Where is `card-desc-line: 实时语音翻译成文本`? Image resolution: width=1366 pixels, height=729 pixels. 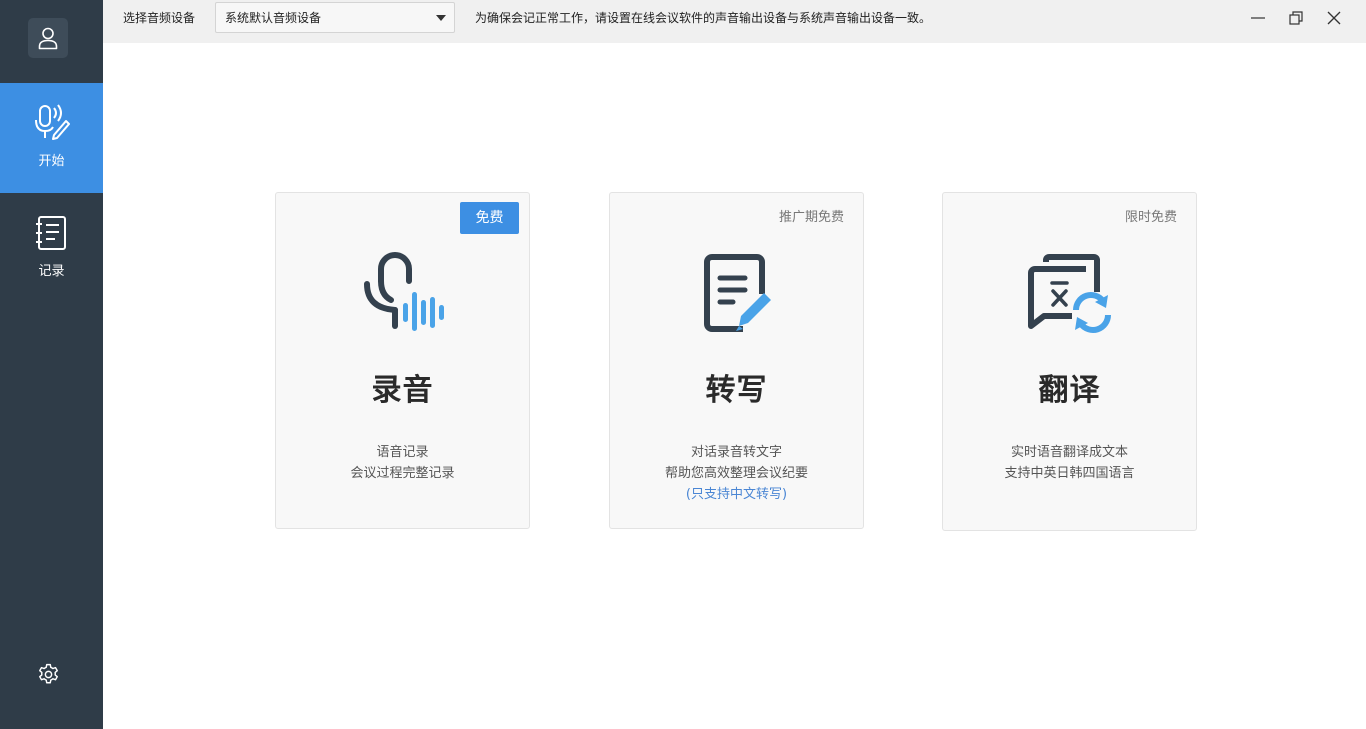 card-desc-line: 实时语音翻译成文本 is located at coordinates (1069, 452).